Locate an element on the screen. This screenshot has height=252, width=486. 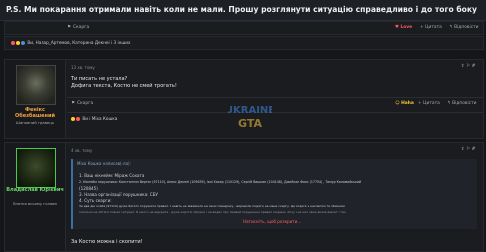
ukraine-gta-watermark-logo: UKRAINE GTA is located at coordinates (250, 117).